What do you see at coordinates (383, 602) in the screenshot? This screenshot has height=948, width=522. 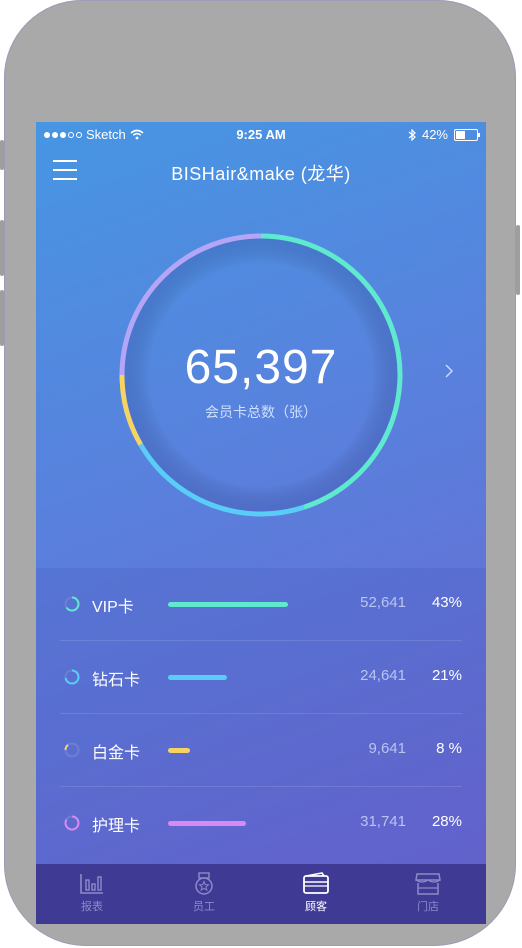 I see `card-count: 52,641` at bounding box center [383, 602].